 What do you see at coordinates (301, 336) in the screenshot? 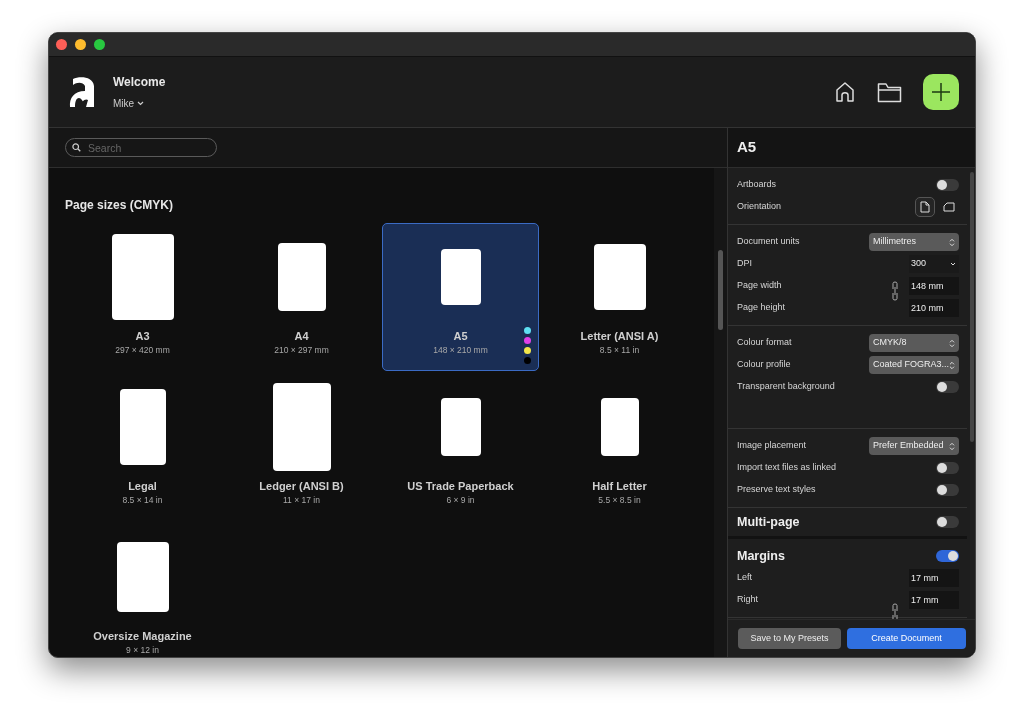
I see `preset-name: A4` at bounding box center [301, 336].